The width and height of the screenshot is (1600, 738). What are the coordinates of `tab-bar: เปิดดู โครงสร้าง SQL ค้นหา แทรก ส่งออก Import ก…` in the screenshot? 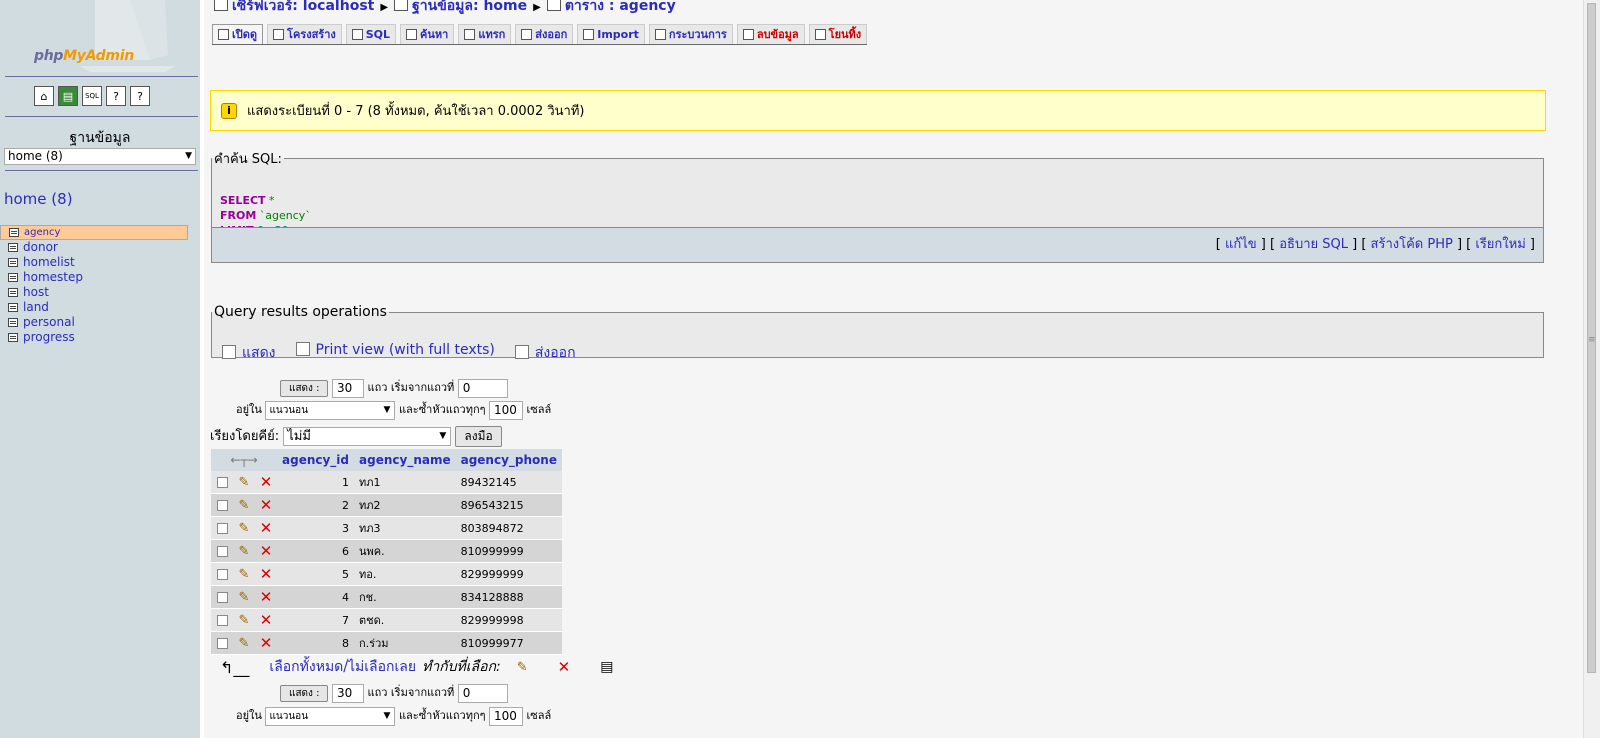 It's located at (540, 34).